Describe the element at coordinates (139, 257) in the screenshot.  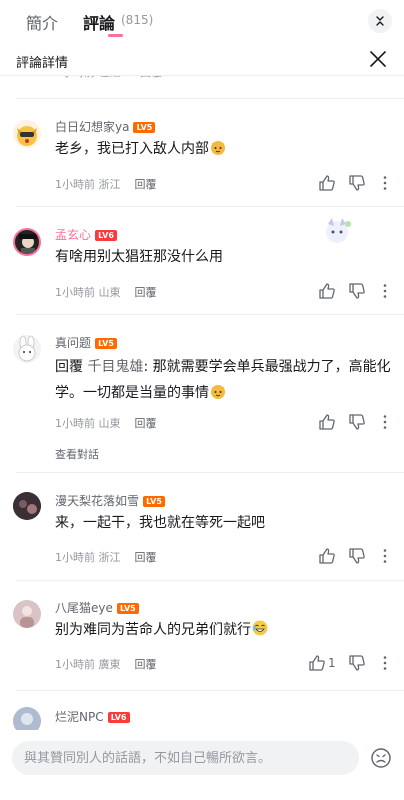
I see `comment-text: 有啥用别太猖狂那没什么用` at that location.